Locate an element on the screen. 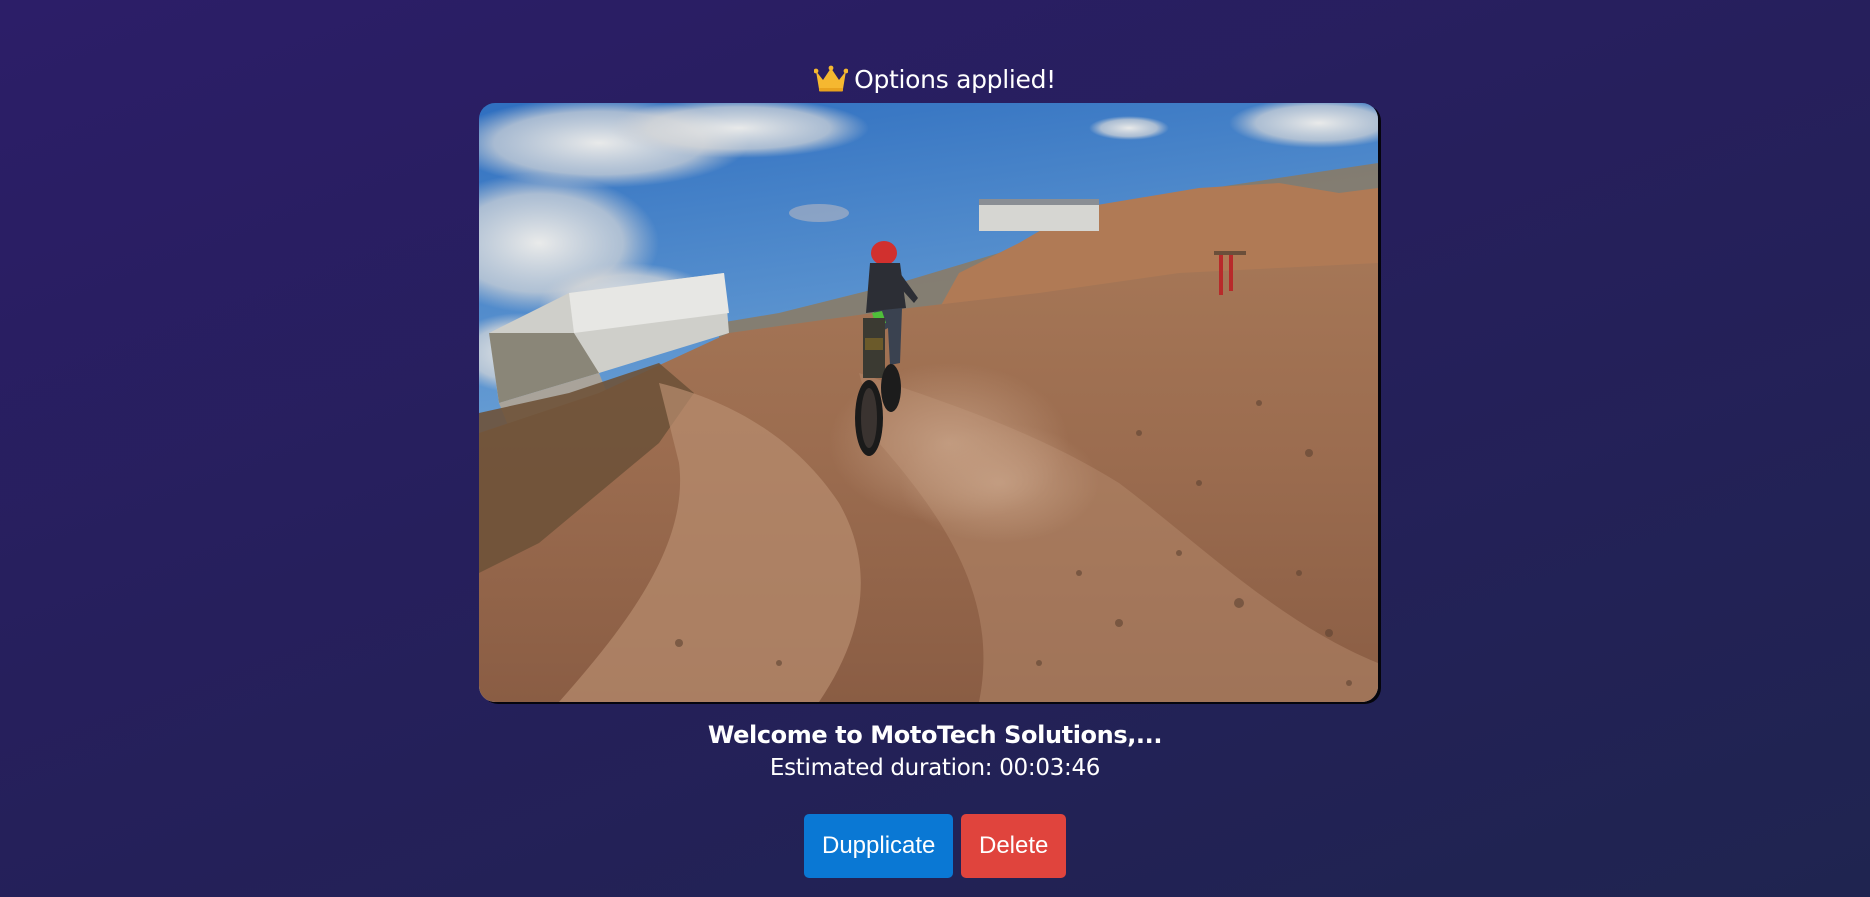  crown-icon is located at coordinates (831, 84).